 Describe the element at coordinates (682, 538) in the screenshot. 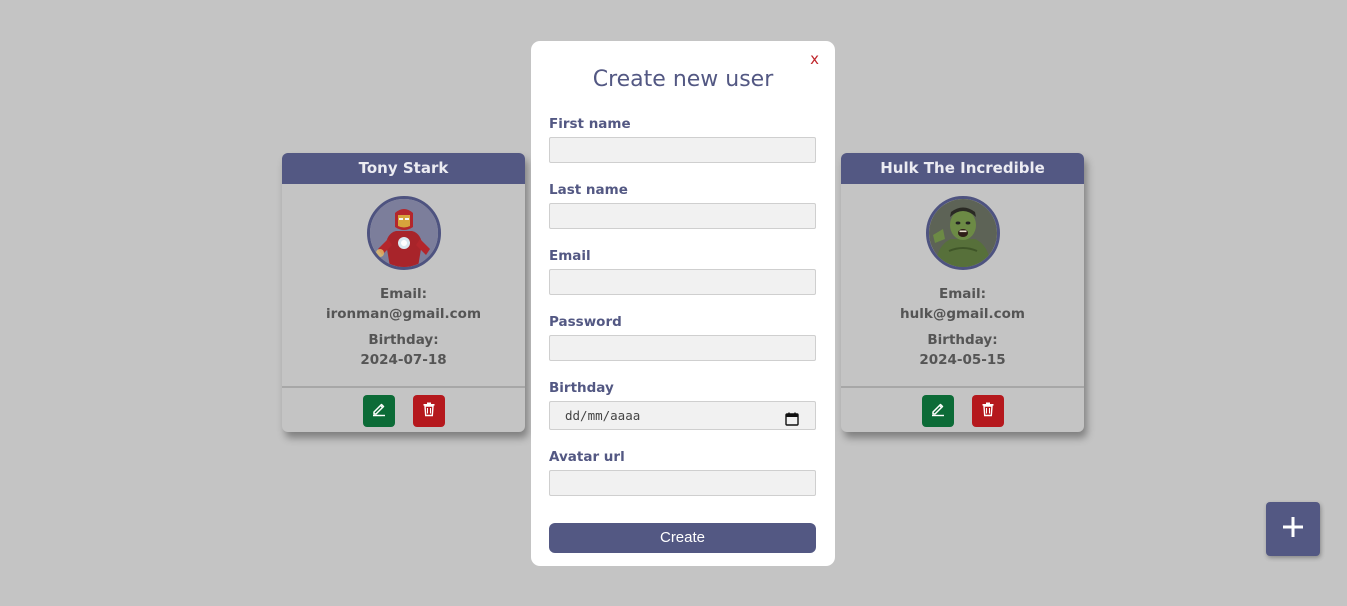

I see `create-button: Create` at that location.